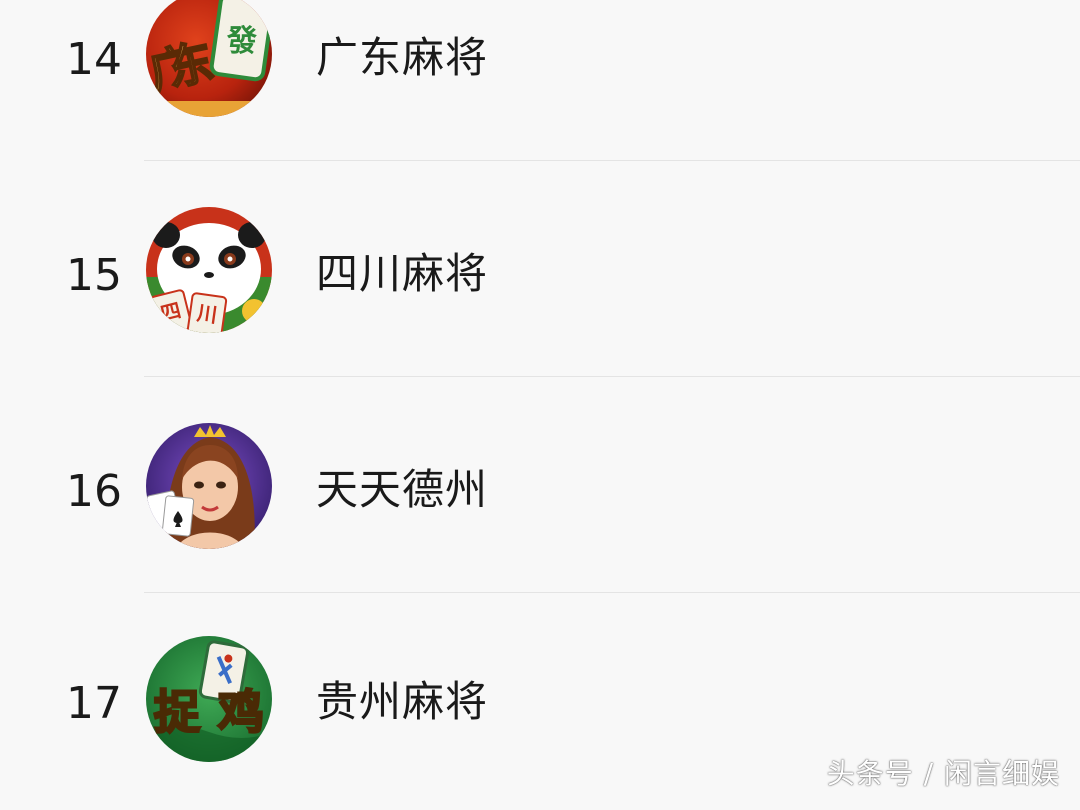 The image size is (1080, 810). I want to click on game-name: 天天德州, so click(402, 490).